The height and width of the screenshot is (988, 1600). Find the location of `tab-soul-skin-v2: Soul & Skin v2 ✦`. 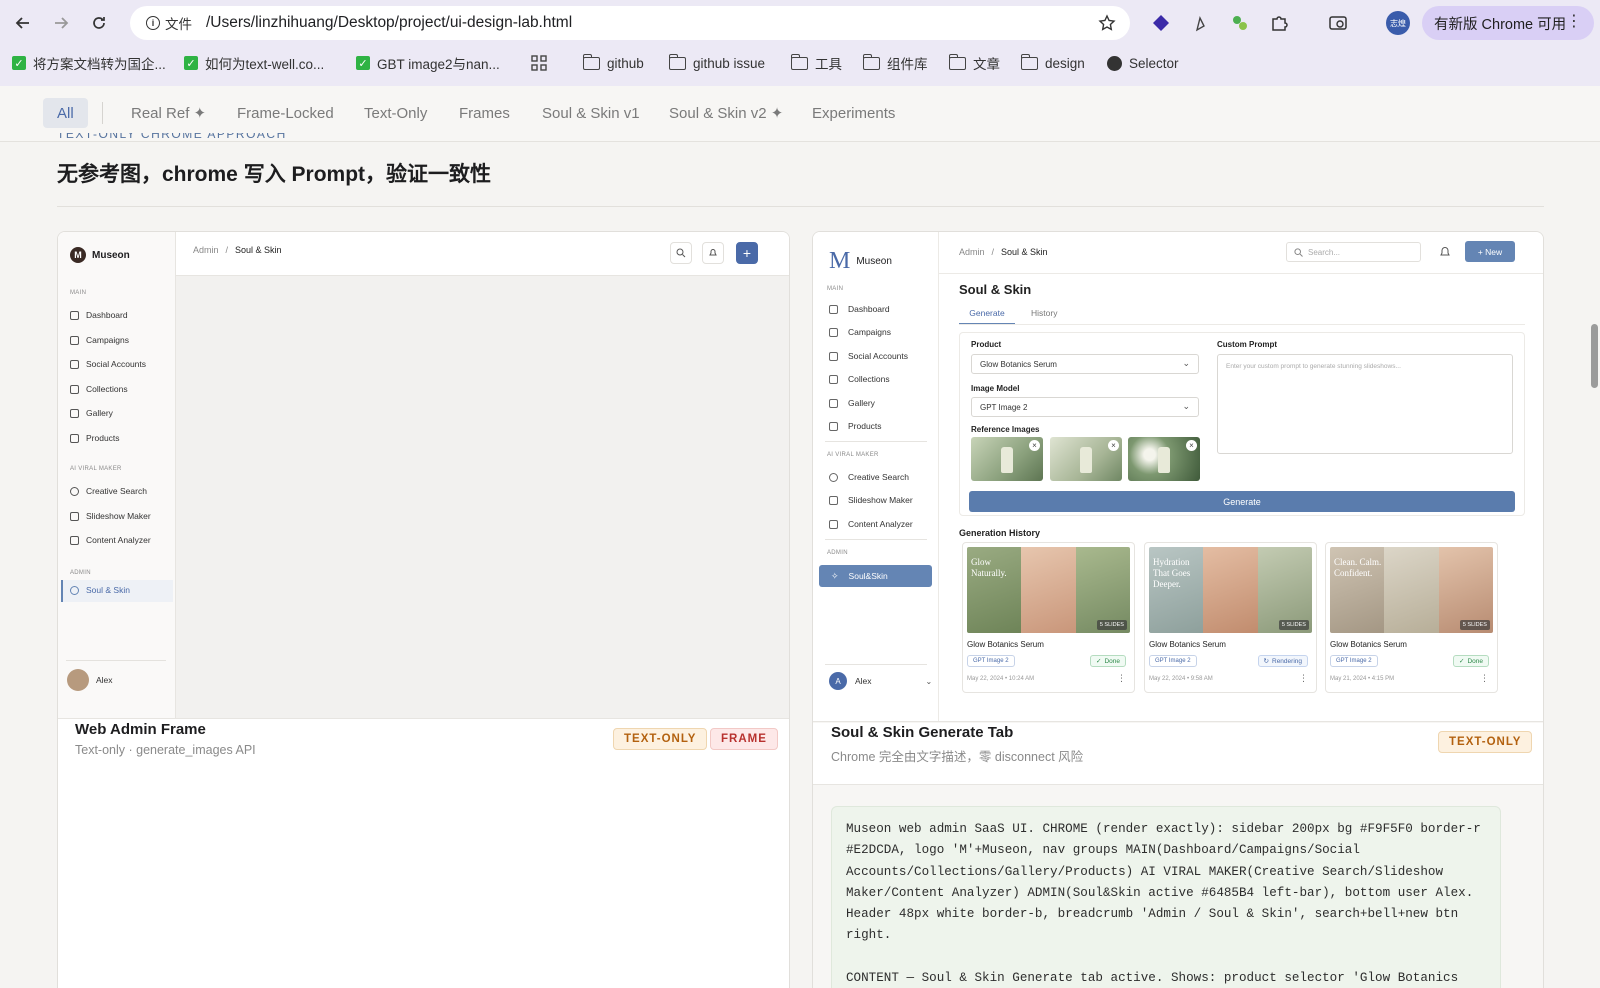

tab-soul-skin-v2: Soul & Skin v2 ✦ is located at coordinates (726, 113).